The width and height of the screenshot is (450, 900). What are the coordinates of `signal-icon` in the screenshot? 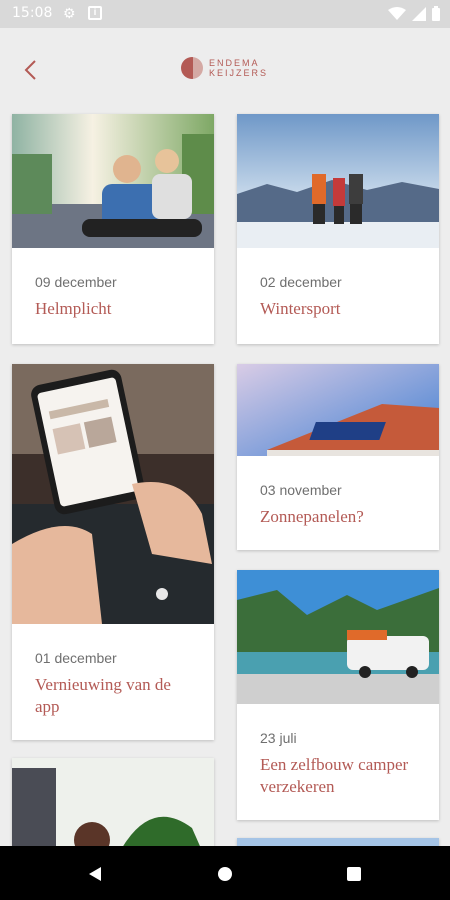 It's located at (419, 13).